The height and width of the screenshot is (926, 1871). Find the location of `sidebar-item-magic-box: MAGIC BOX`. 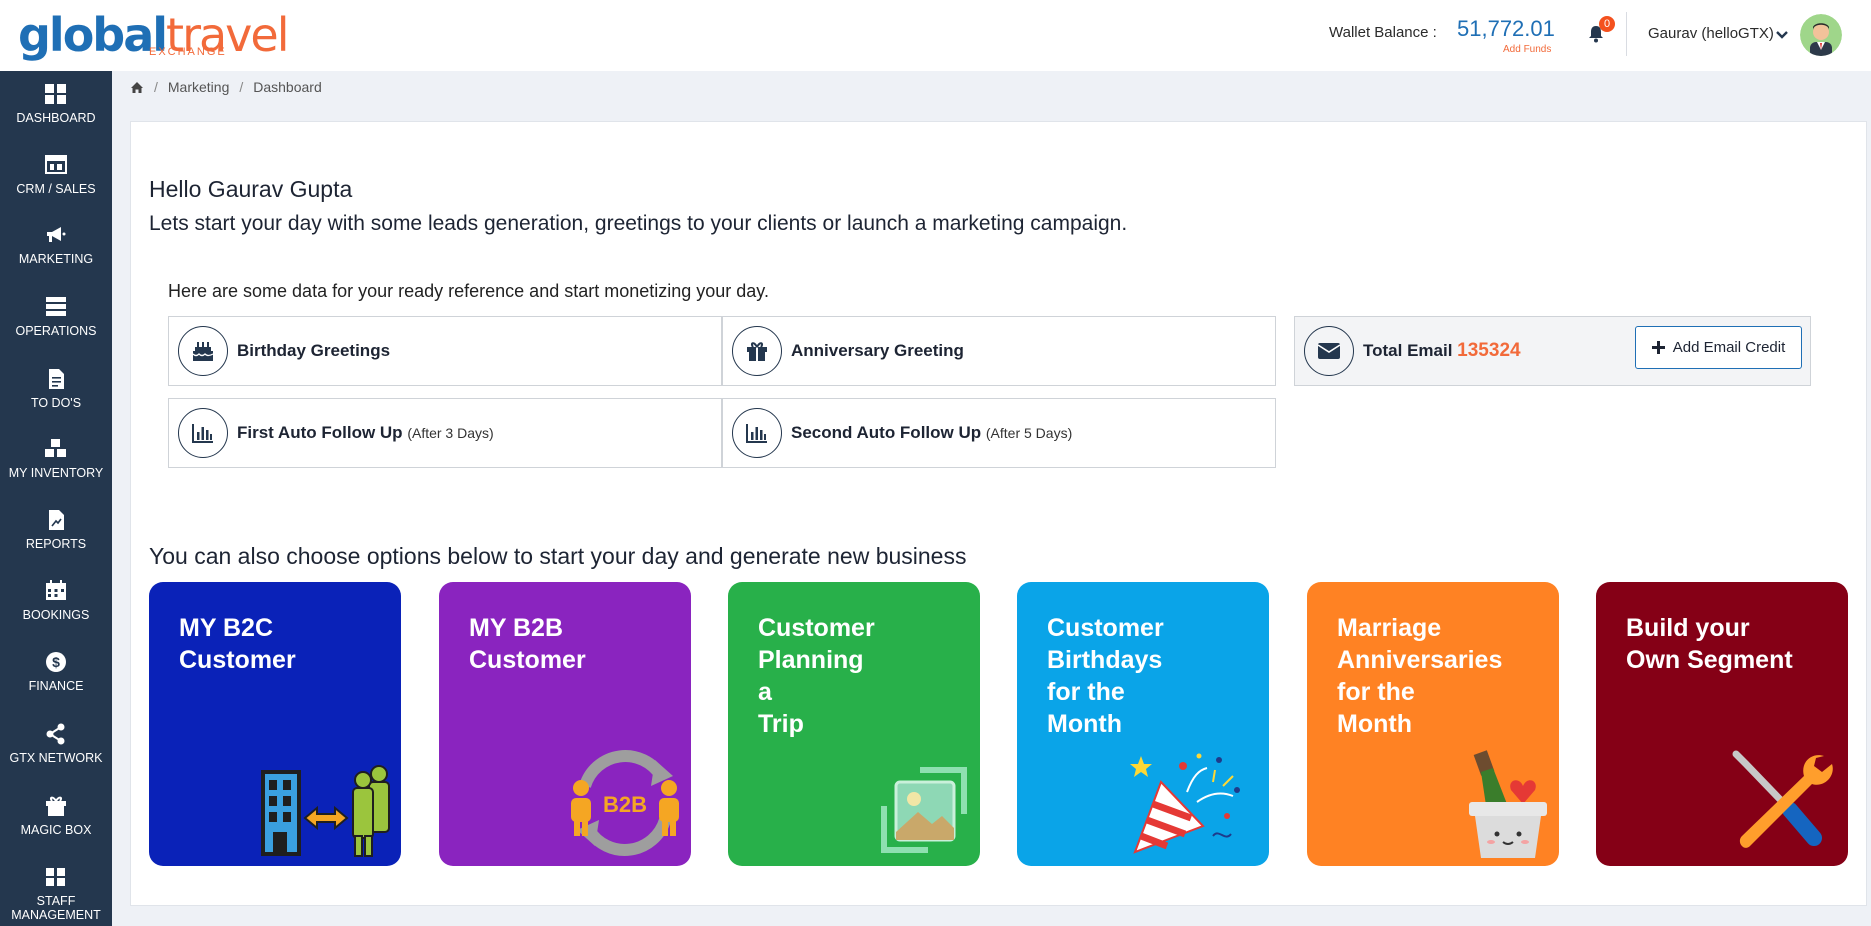

sidebar-item-magic-box: MAGIC BOX is located at coordinates (56, 816).